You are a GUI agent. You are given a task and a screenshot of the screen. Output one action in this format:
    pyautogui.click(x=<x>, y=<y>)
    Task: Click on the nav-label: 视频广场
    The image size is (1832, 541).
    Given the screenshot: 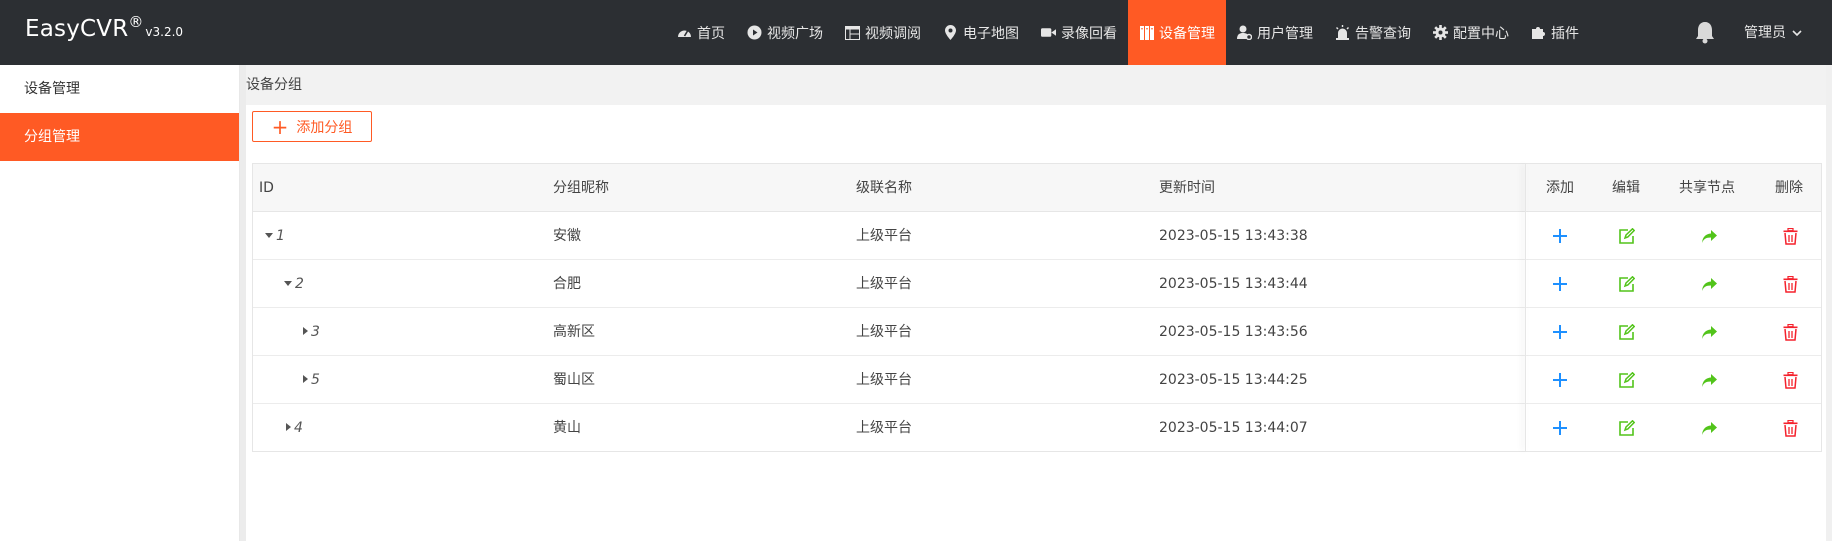 What is the action you would take?
    pyautogui.click(x=795, y=33)
    